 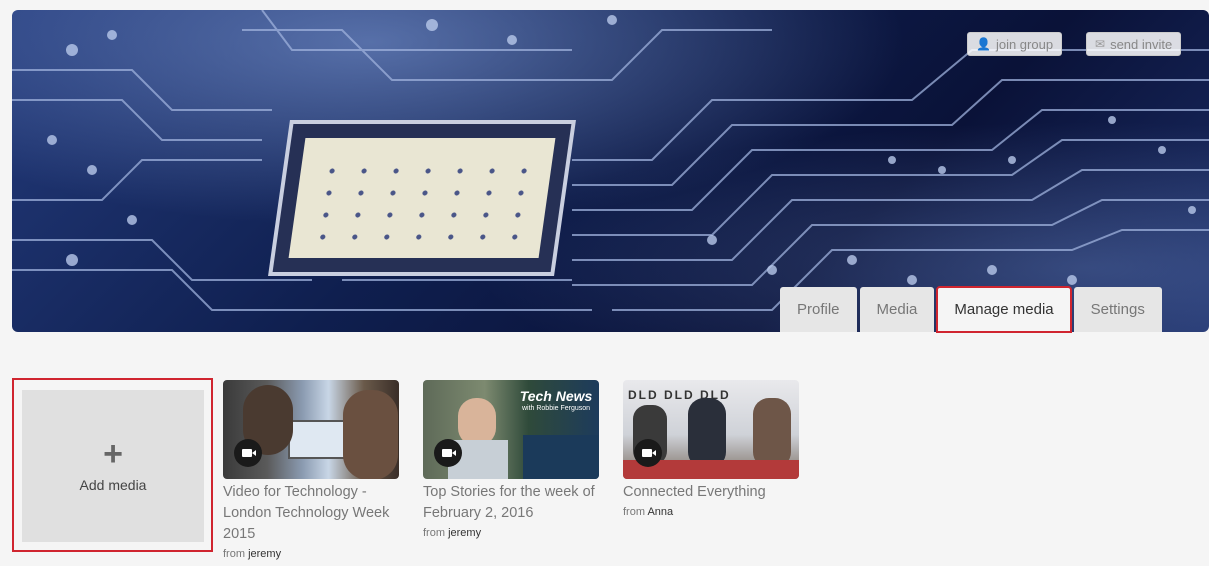 I want to click on chip-pins-graphic, so click(x=422, y=200).